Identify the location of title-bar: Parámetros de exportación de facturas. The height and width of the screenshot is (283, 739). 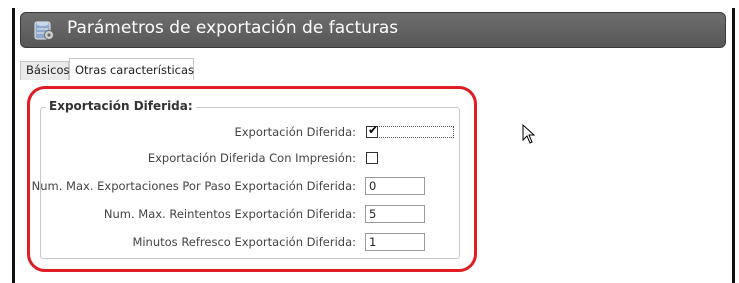
(373, 30).